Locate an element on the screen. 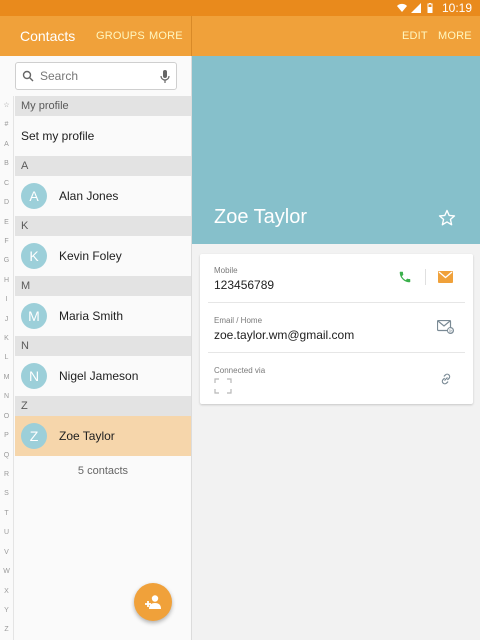 The height and width of the screenshot is (640, 480). email-value: zoe.taylor.wm@gmail.com is located at coordinates (338, 335).